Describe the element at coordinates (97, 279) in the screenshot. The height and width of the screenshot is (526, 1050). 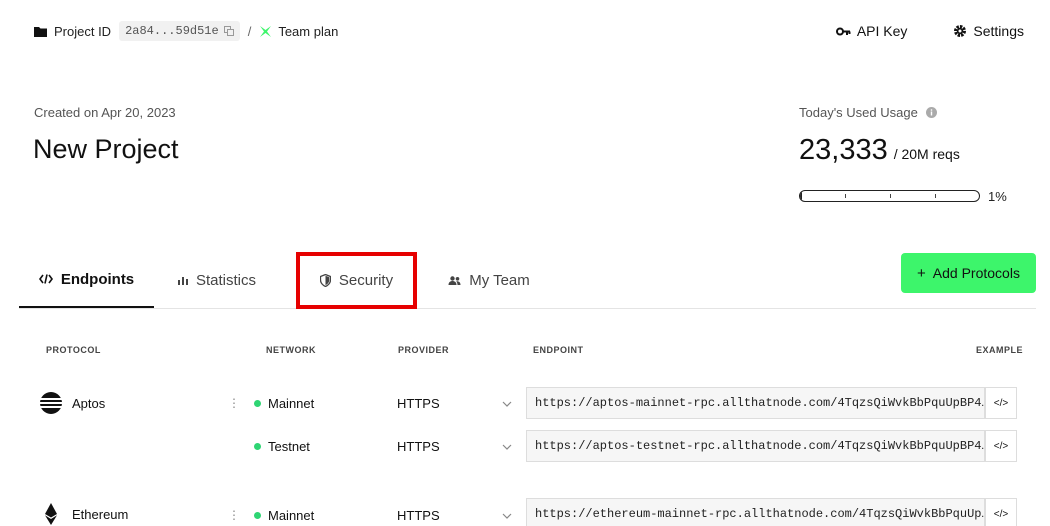
I see `tab-endpoints-label: Endpoints` at that location.